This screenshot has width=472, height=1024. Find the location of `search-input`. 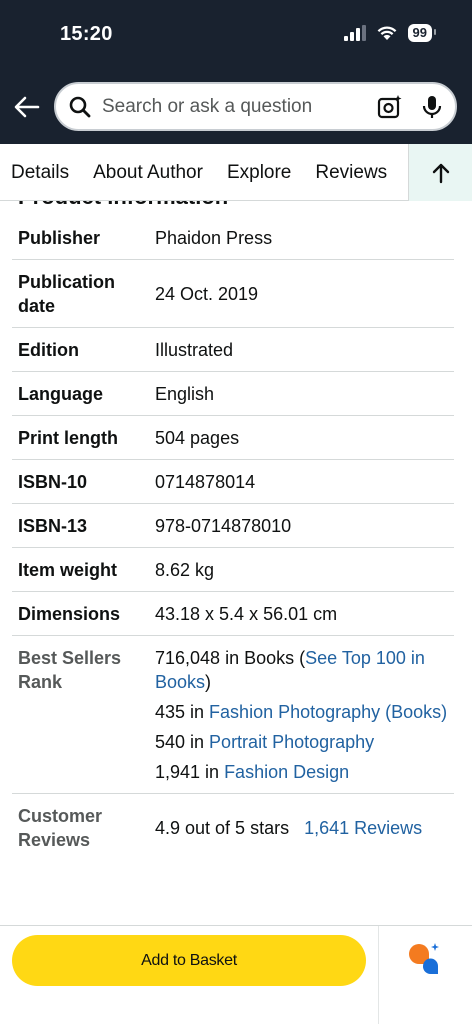

search-input is located at coordinates (239, 106).